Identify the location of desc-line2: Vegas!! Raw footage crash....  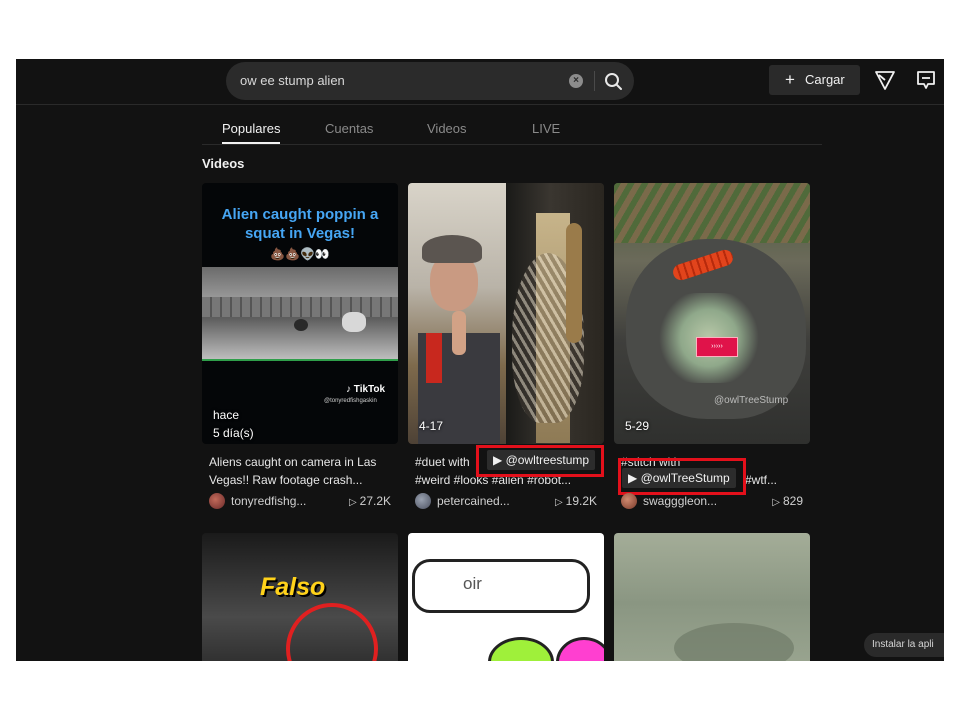
(286, 480).